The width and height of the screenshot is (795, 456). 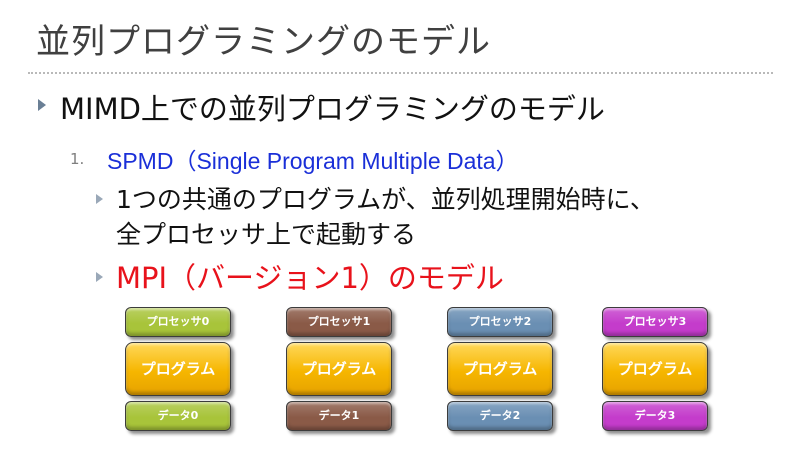 I want to click on processor-box: プロセッサ3, so click(x=655, y=322).